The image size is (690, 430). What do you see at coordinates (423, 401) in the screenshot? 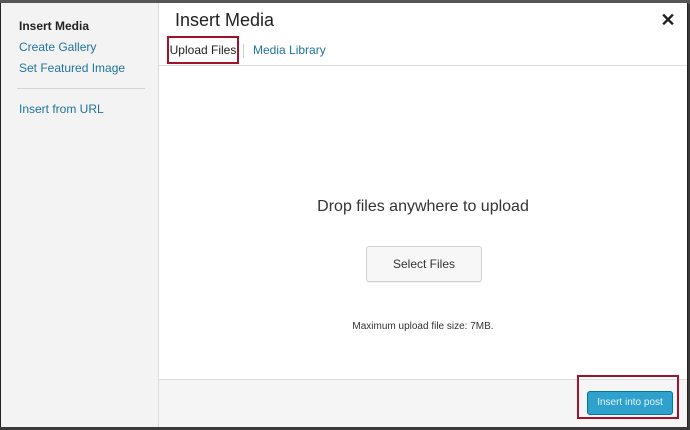
I see `media-toolbar: Insert into post` at bounding box center [423, 401].